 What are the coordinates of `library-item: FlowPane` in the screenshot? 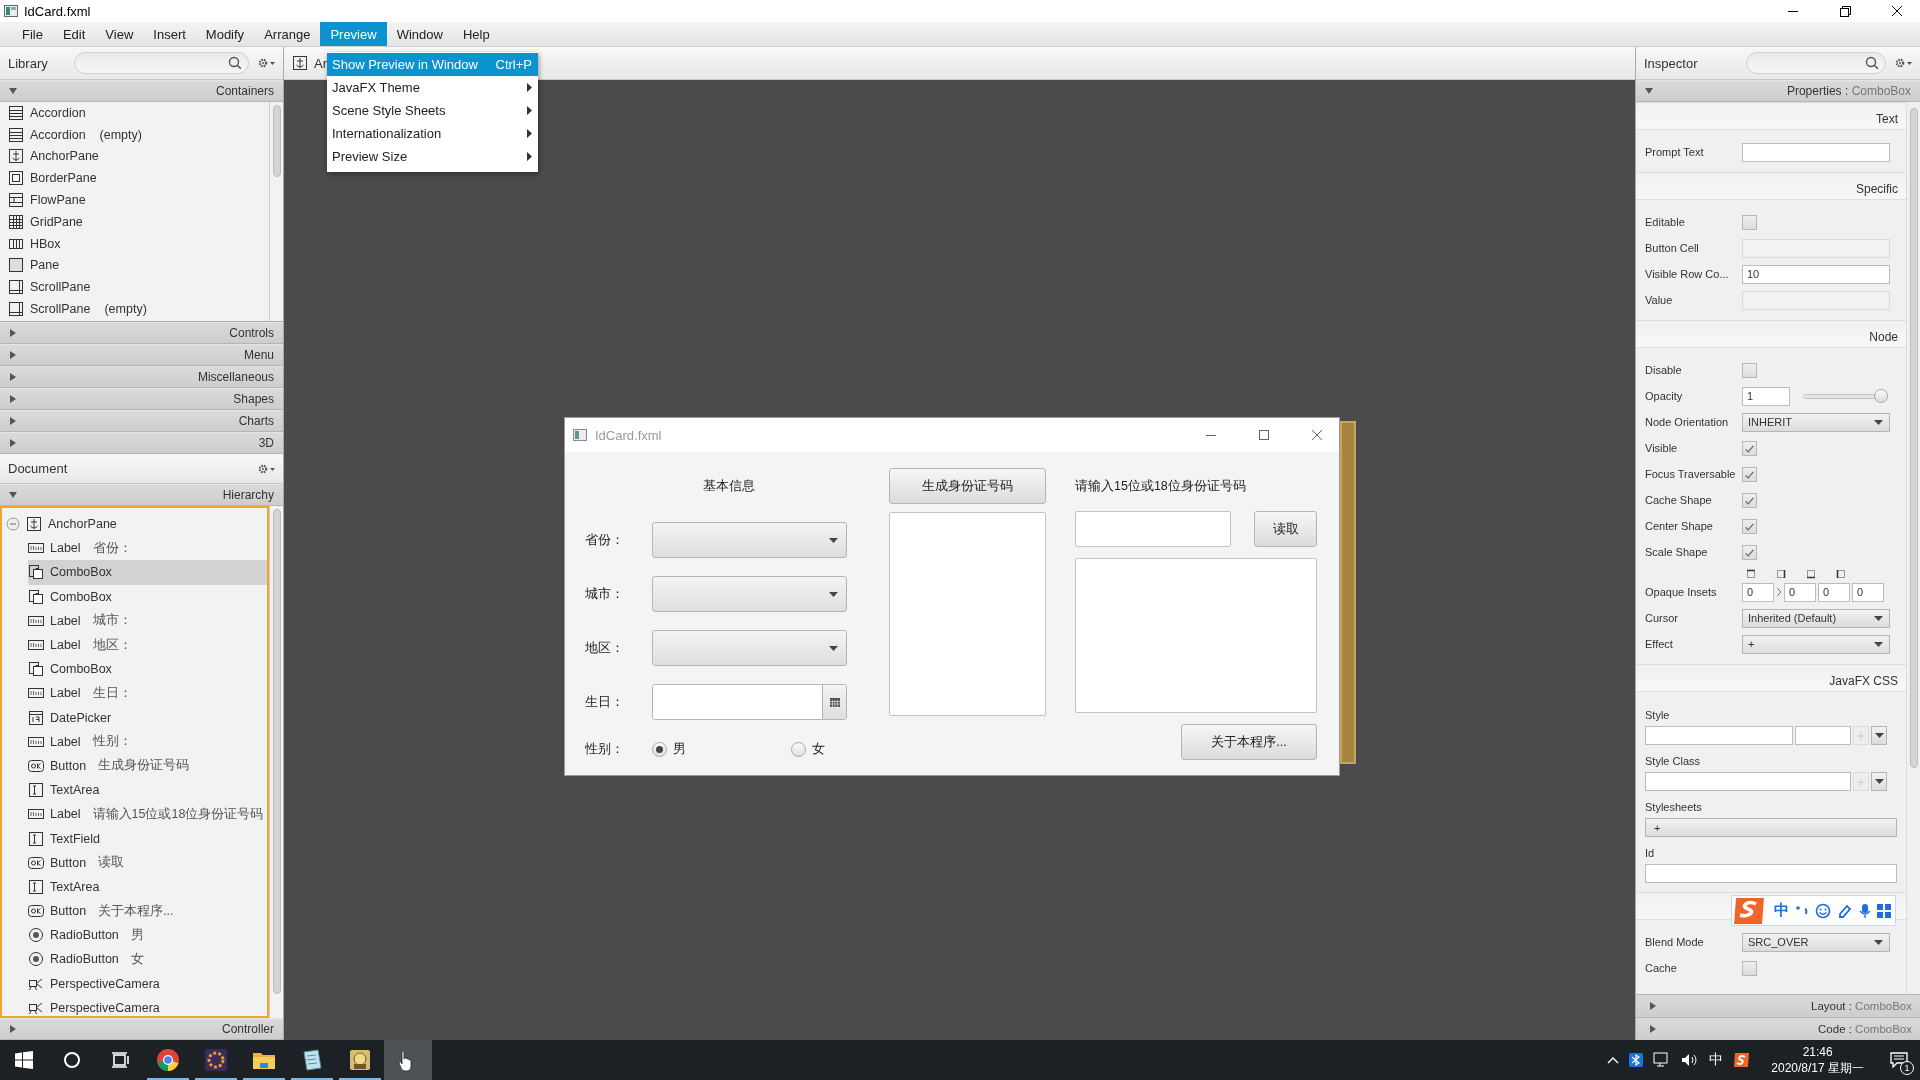 It's located at (58, 200).